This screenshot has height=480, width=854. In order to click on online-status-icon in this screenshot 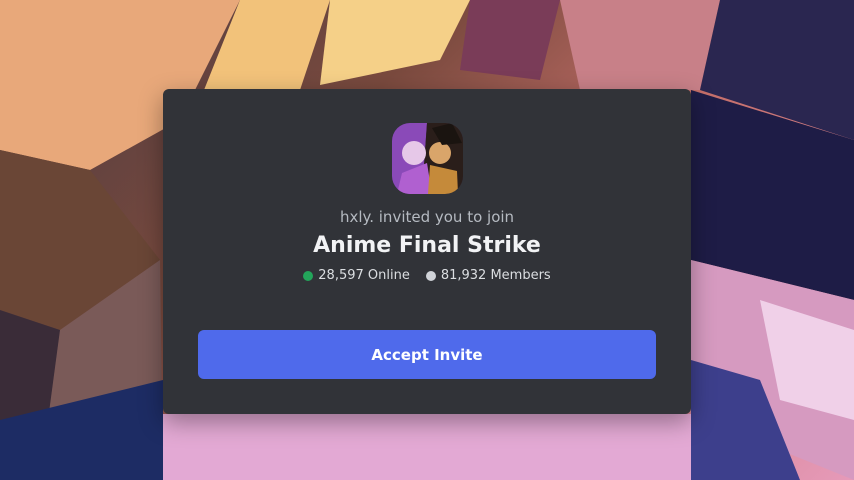, I will do `click(308, 276)`.